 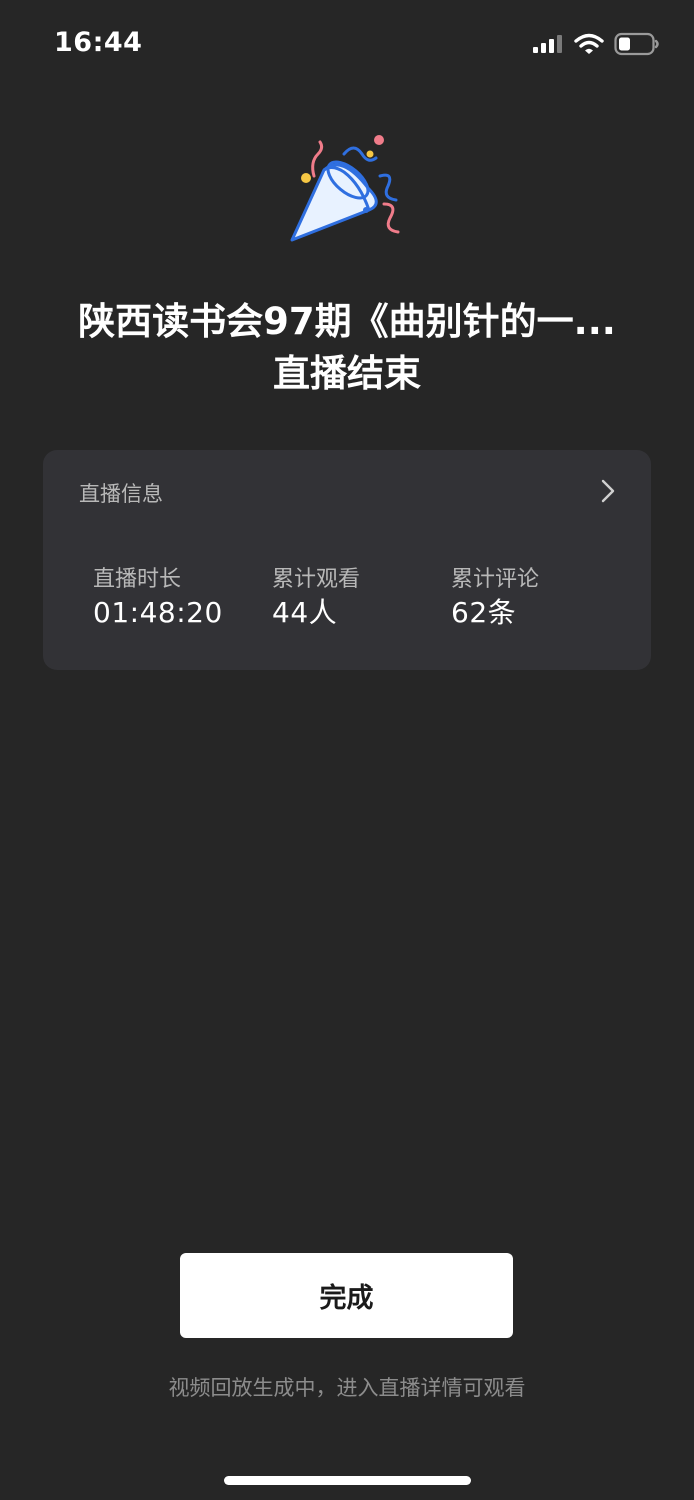 What do you see at coordinates (589, 43) in the screenshot?
I see `wifi-icon` at bounding box center [589, 43].